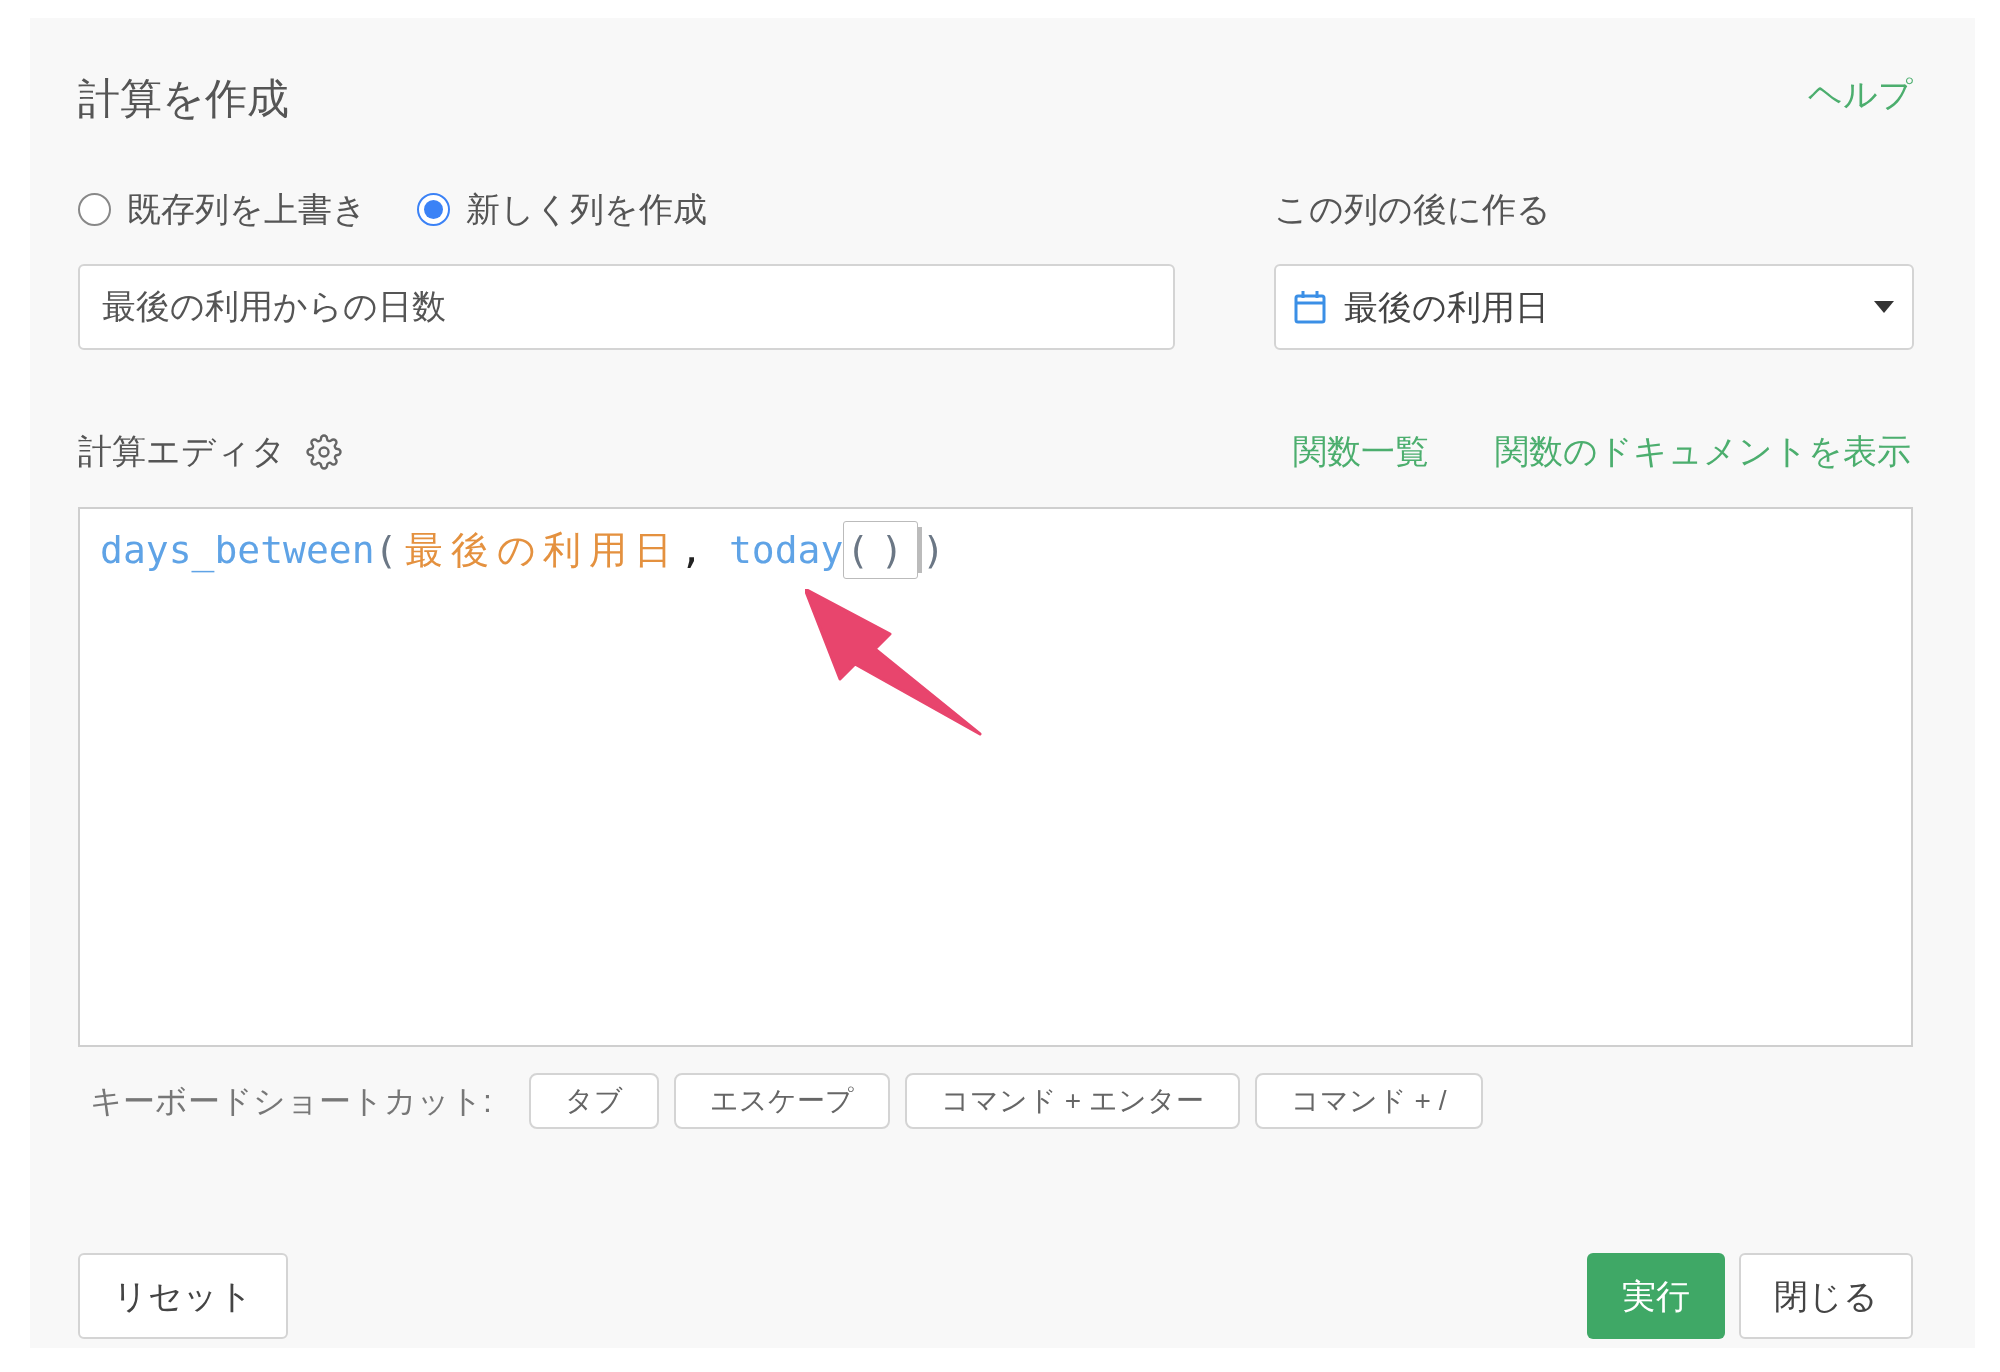 The height and width of the screenshot is (1372, 2000). What do you see at coordinates (786, 550) in the screenshot?
I see `code-function: today` at bounding box center [786, 550].